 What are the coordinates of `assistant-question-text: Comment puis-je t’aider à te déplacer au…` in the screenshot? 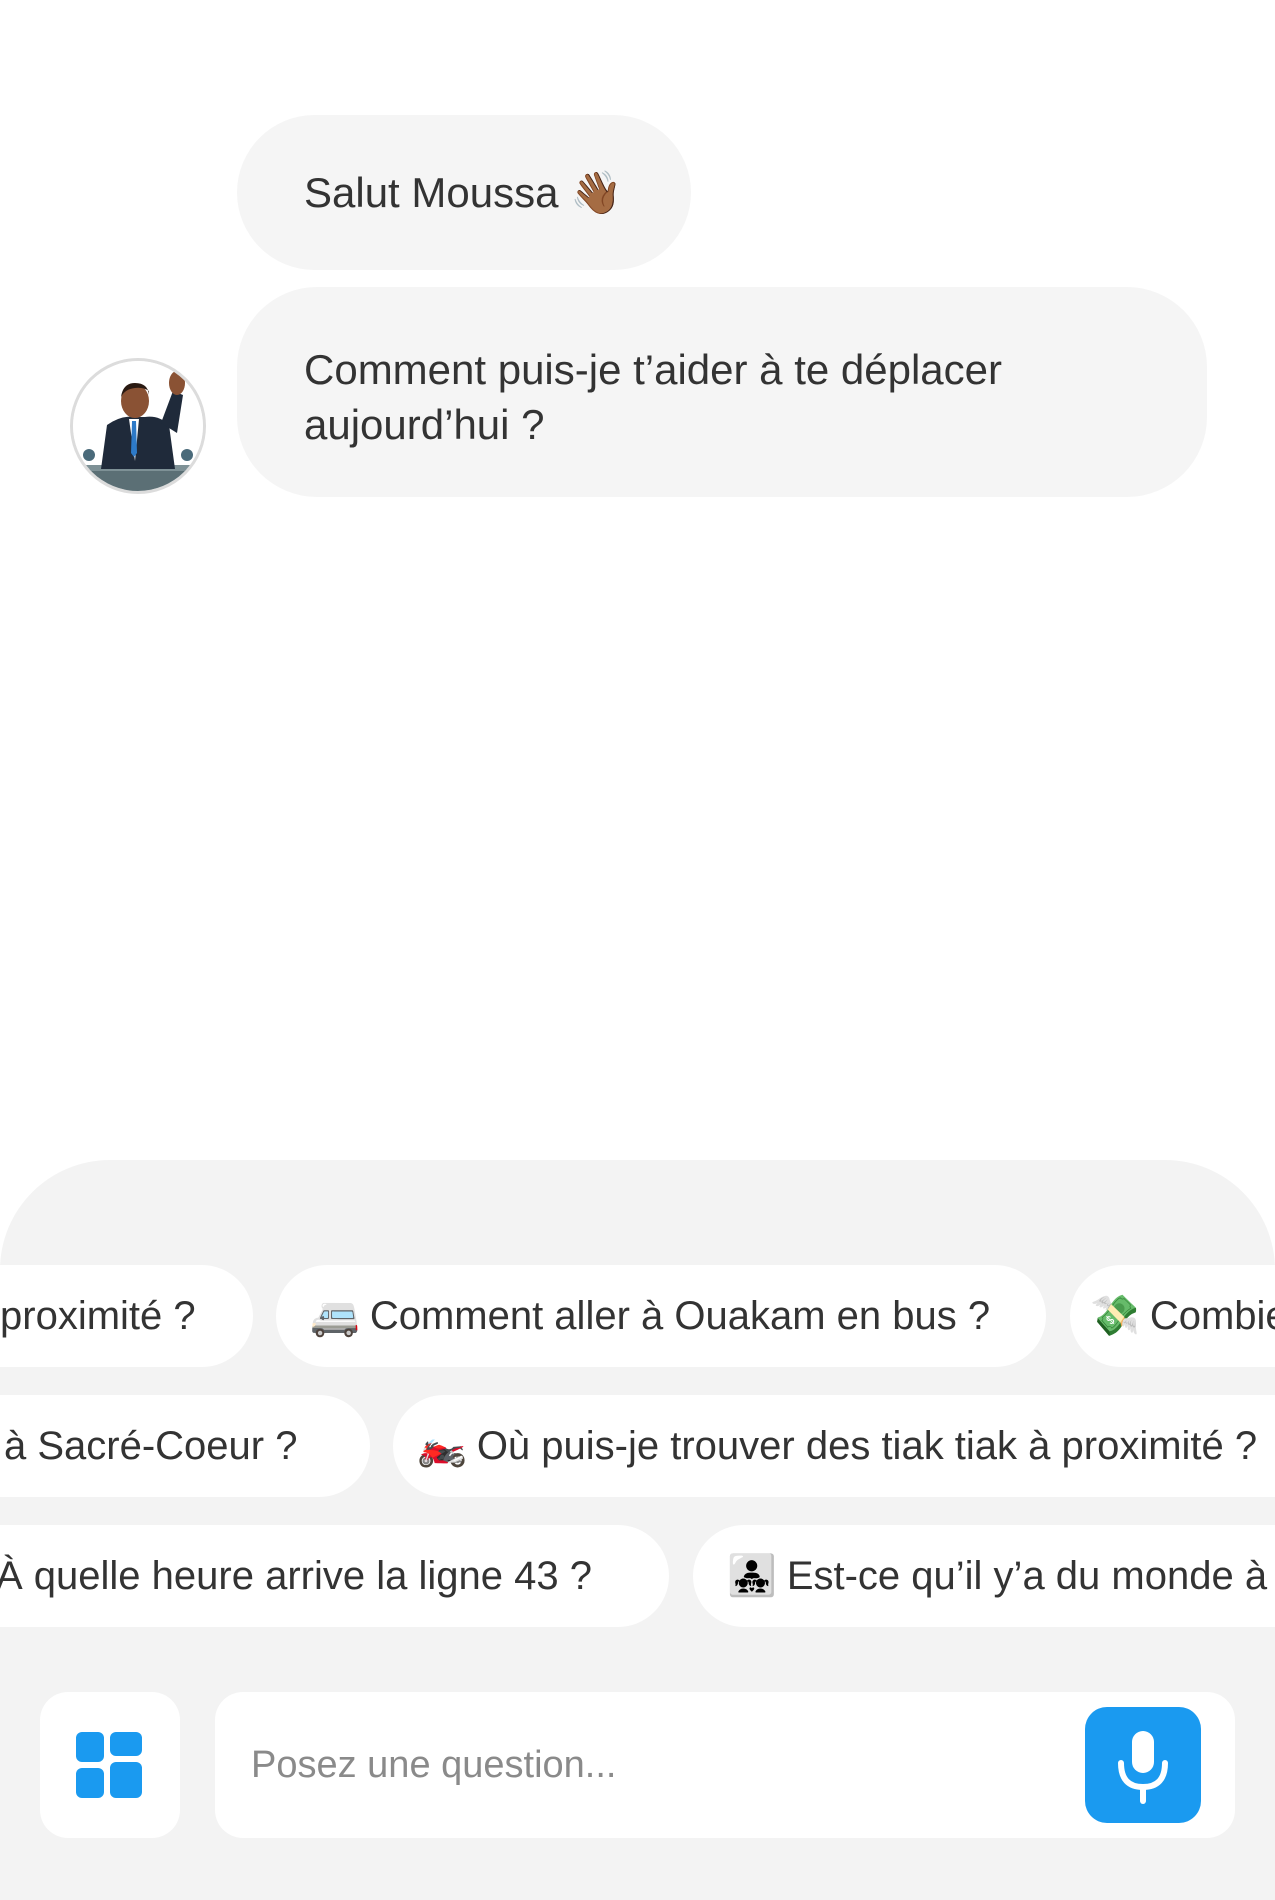 It's located at (653, 397).